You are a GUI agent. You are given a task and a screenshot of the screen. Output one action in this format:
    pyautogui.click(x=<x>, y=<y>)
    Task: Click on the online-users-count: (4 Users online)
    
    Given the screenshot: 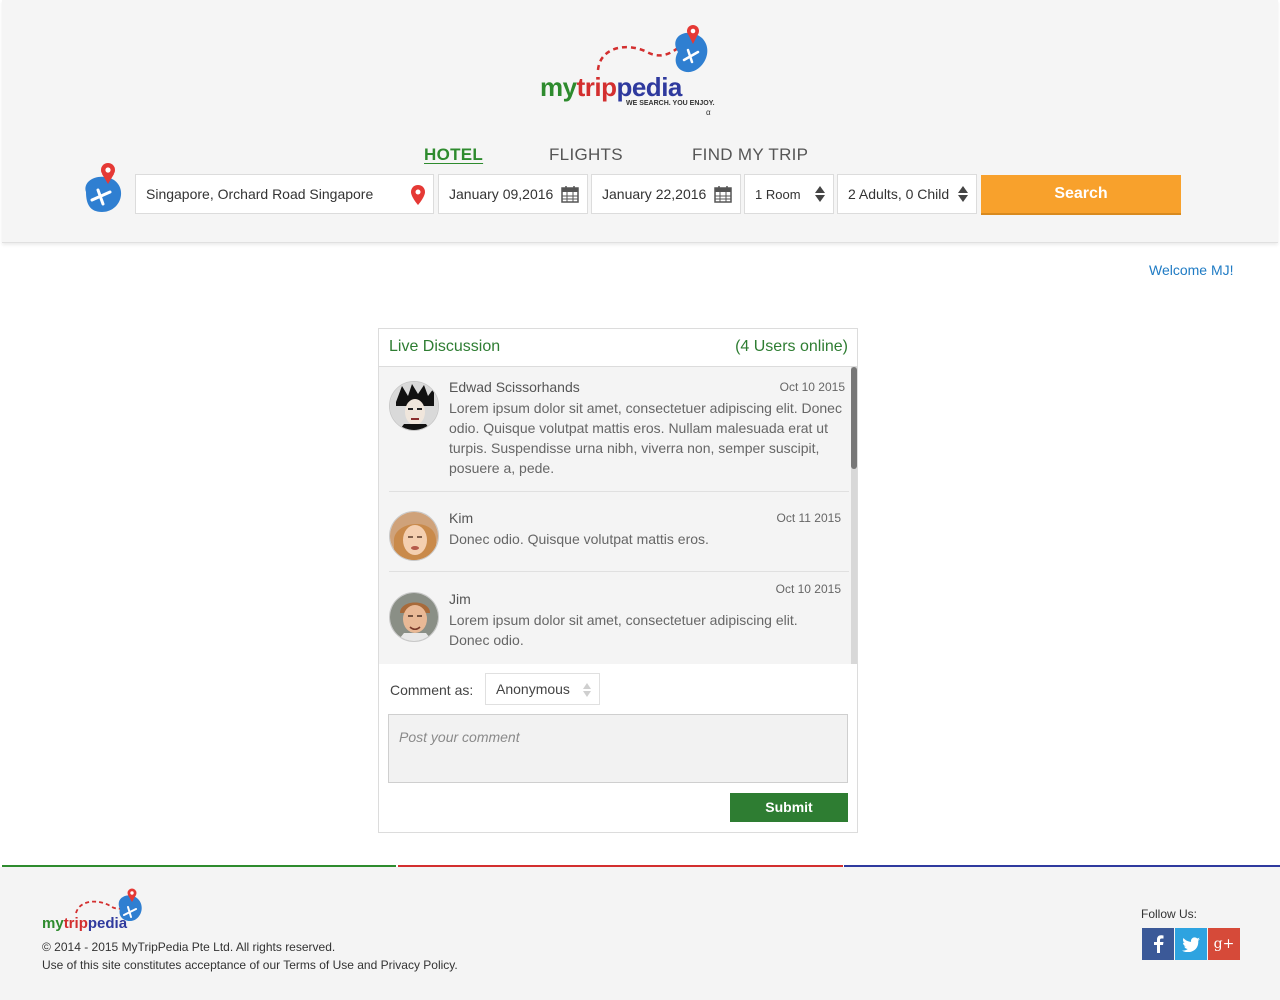 What is the action you would take?
    pyautogui.click(x=791, y=346)
    